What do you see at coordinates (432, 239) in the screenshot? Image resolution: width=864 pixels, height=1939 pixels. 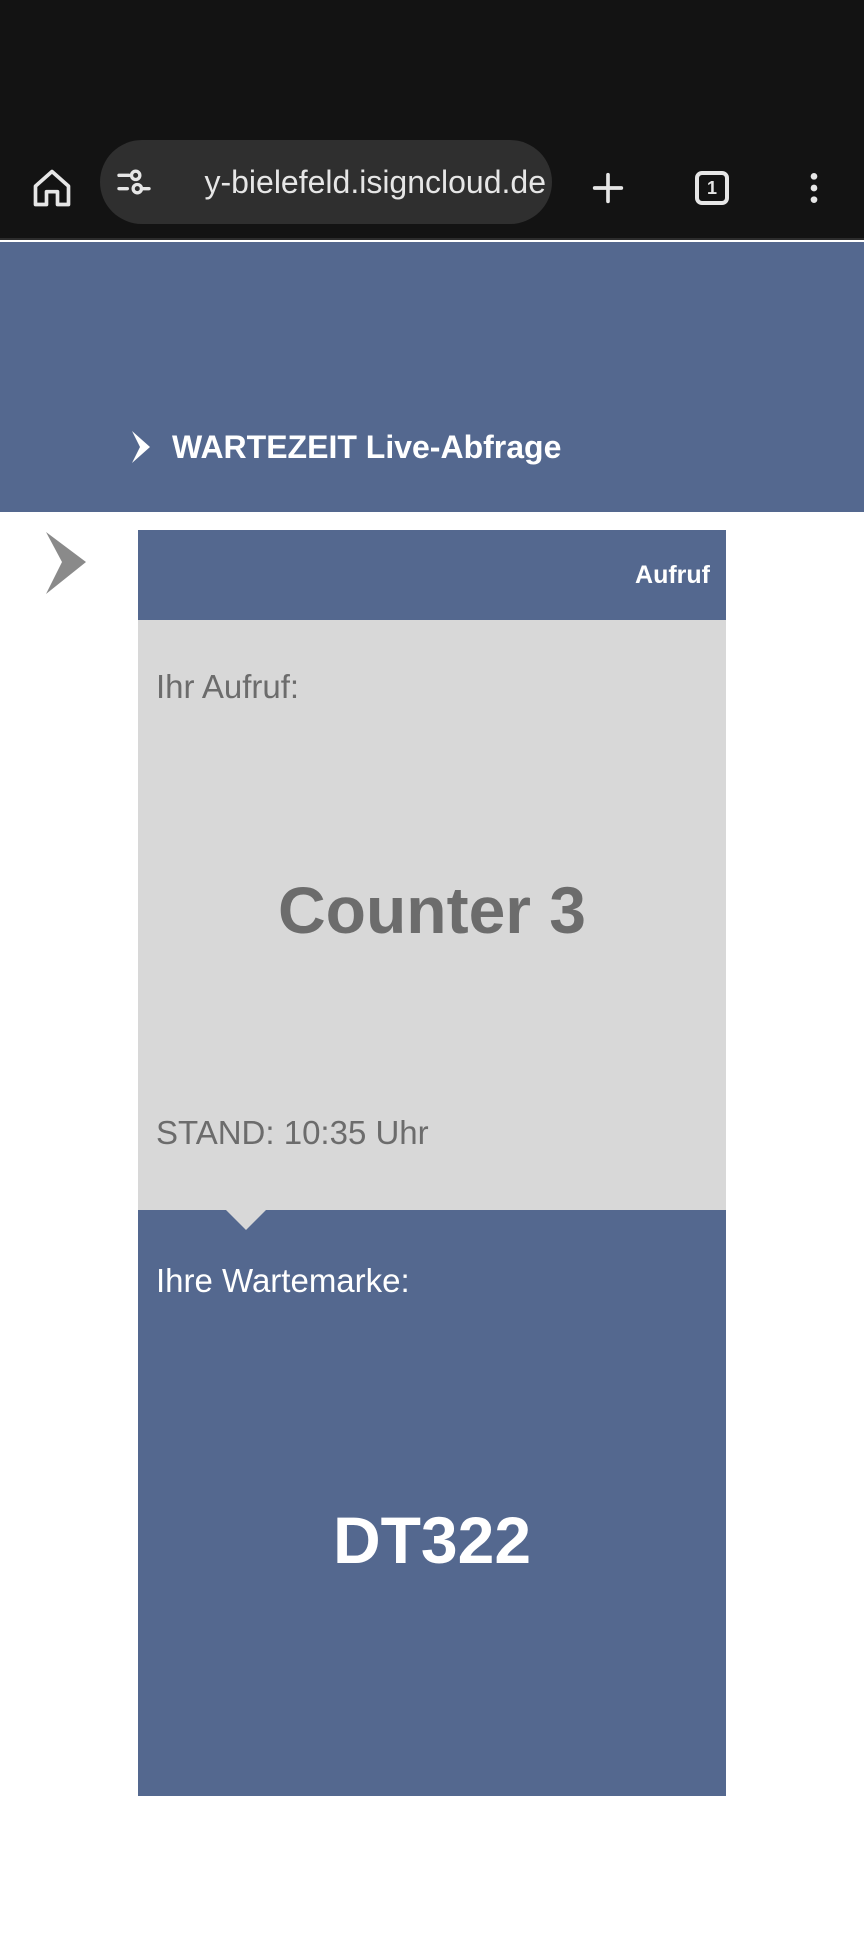 I see `toolbar-divider` at bounding box center [432, 239].